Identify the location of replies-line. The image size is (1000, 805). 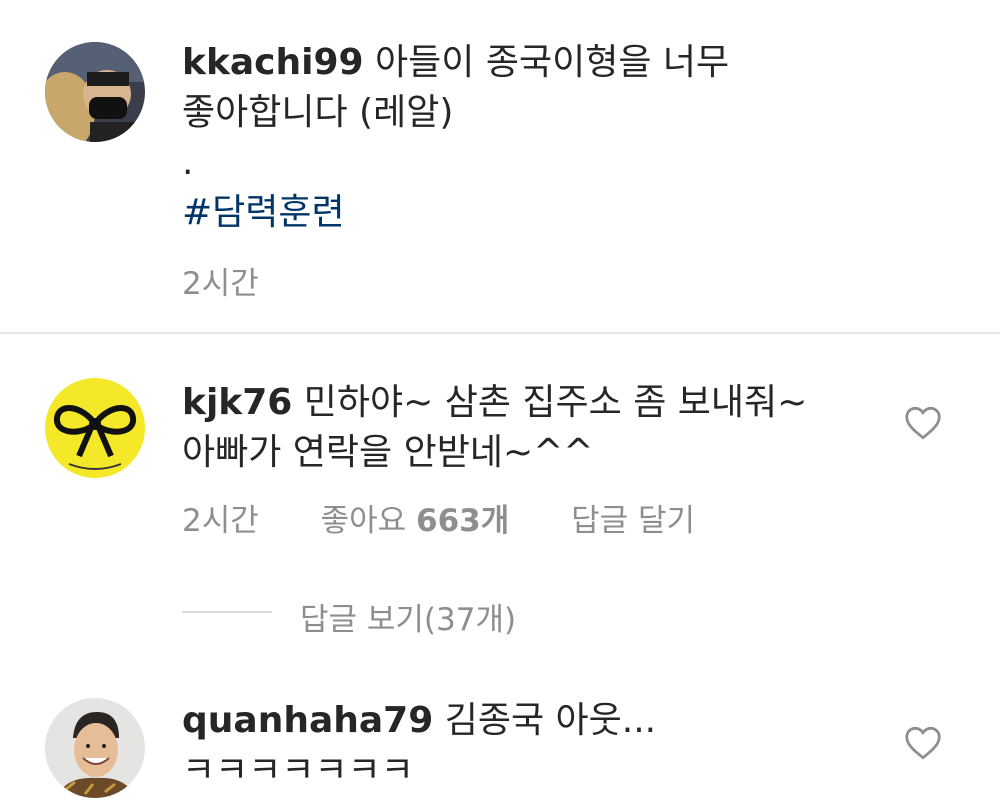
(227, 612).